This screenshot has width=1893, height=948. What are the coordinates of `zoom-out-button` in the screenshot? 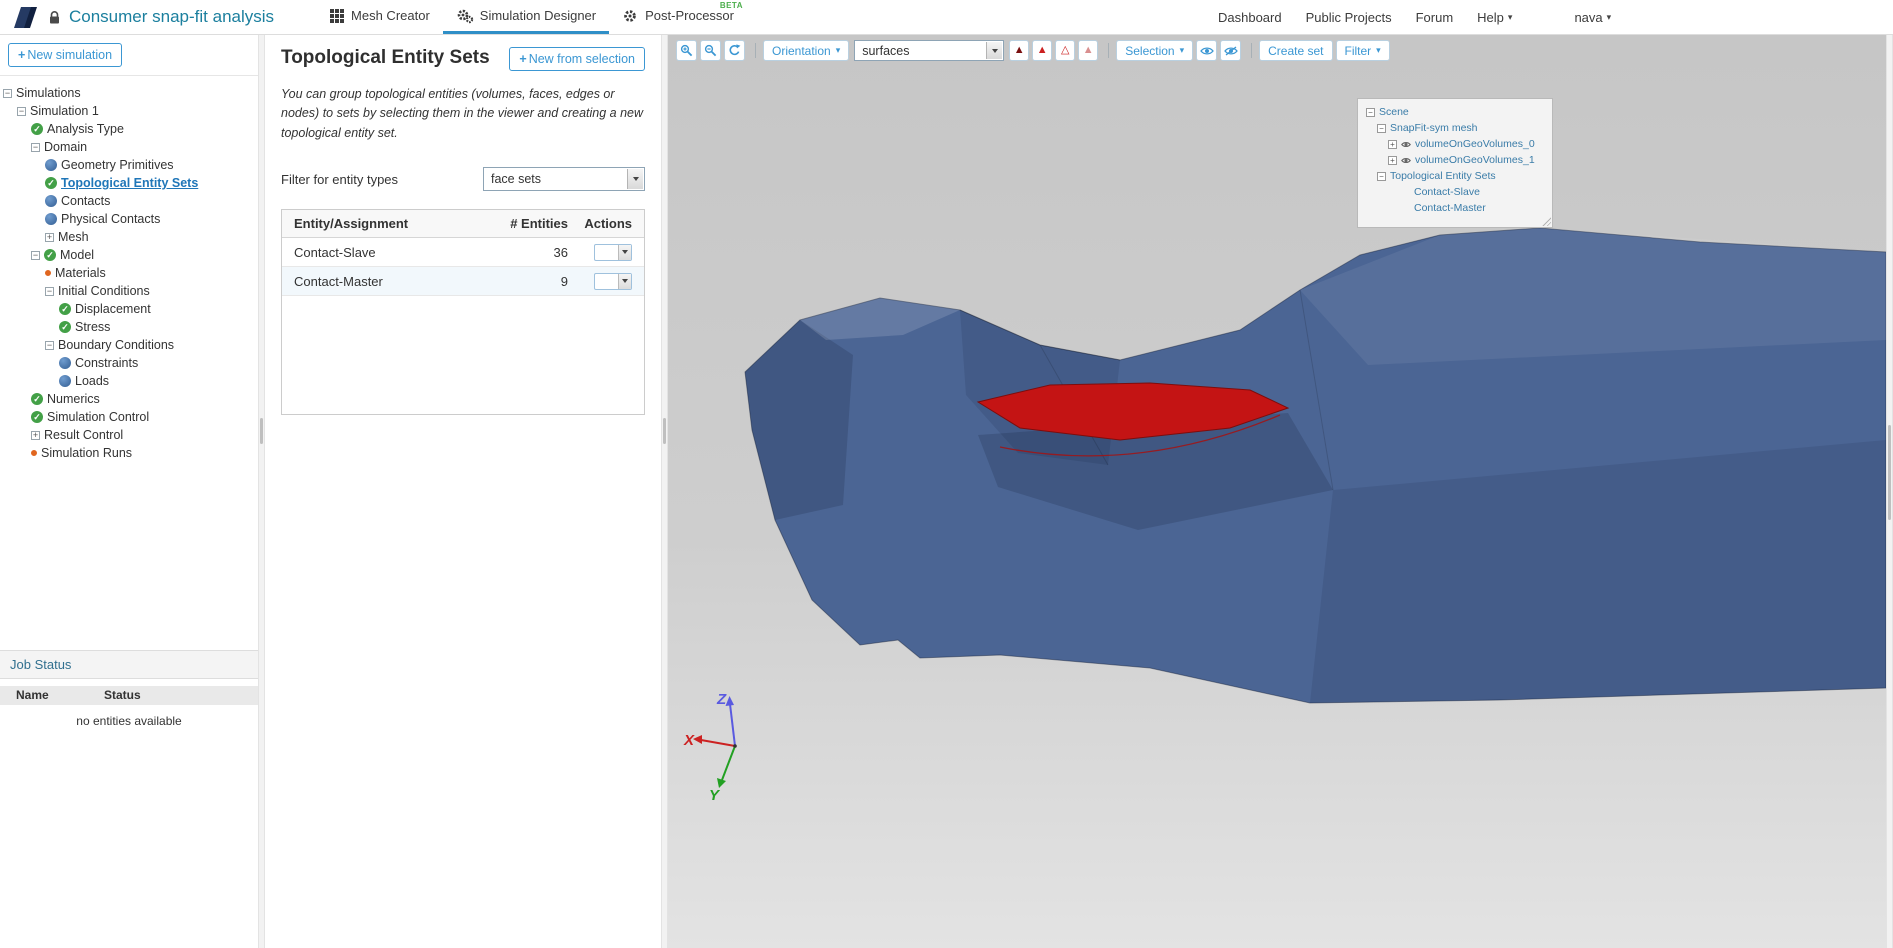 It's located at (710, 50).